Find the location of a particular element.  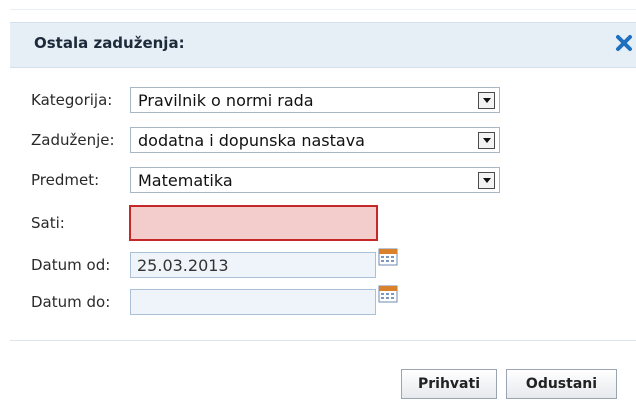

footer-divider is located at coordinates (323, 340).